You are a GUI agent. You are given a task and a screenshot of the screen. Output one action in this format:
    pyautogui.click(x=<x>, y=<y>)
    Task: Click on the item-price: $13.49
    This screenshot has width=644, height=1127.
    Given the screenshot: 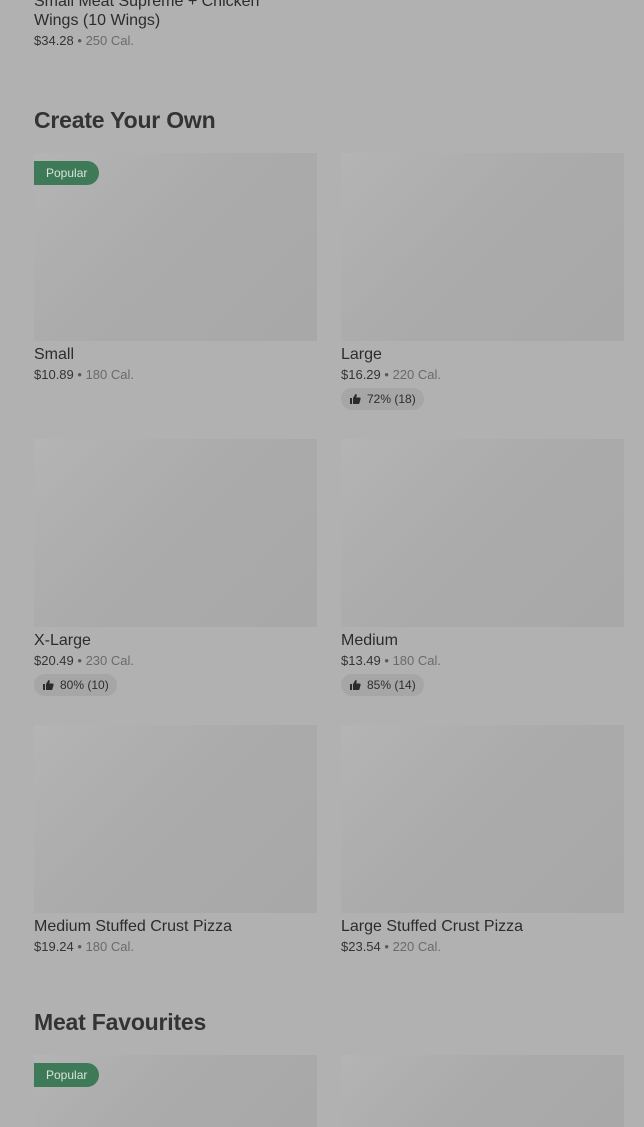 What is the action you would take?
    pyautogui.click(x=361, y=660)
    